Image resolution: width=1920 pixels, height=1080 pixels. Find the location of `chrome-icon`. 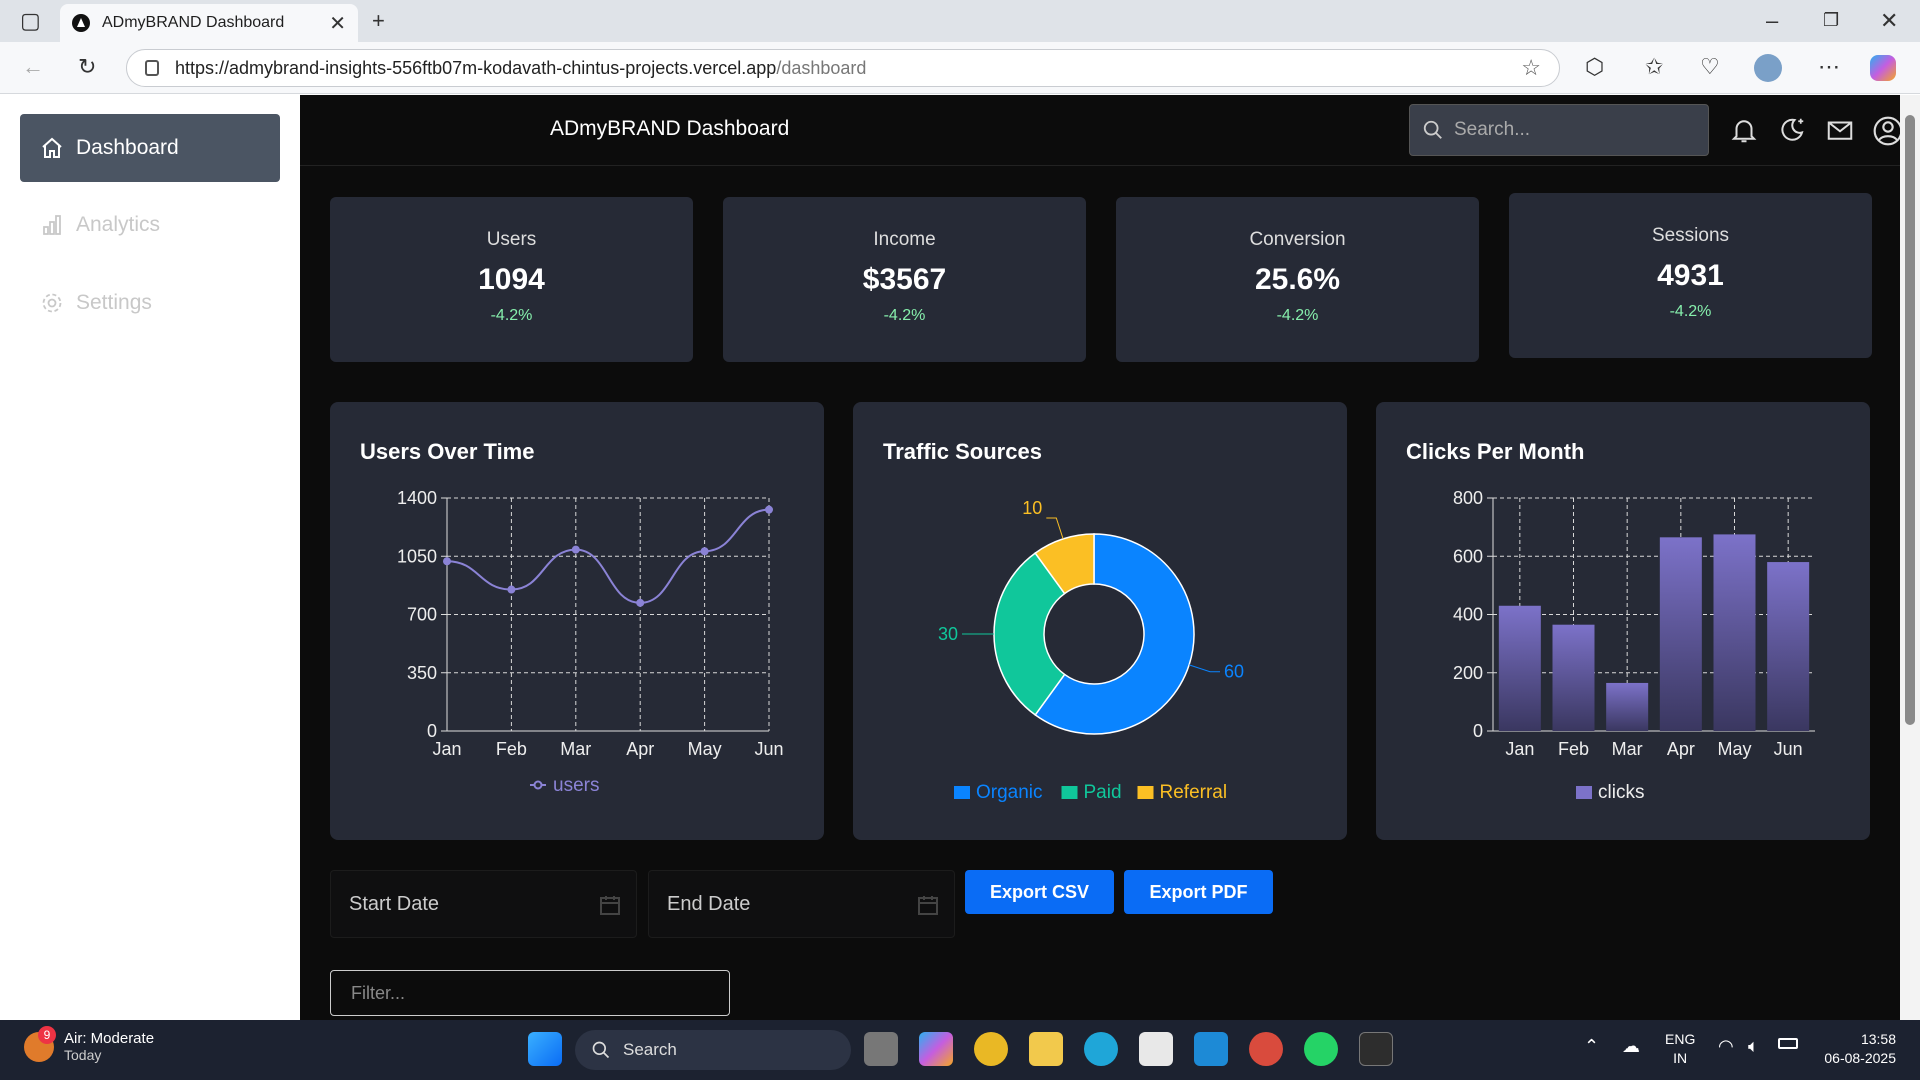

chrome-icon is located at coordinates (991, 1049).